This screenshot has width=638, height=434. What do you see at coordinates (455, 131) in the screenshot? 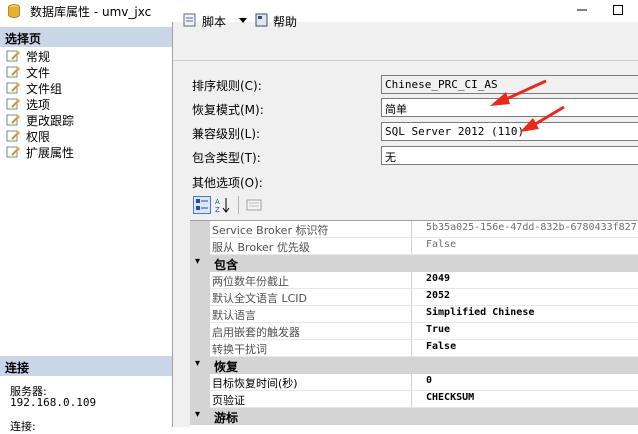
I see `compatibility-level-value: SQL Server 2012 (110)` at bounding box center [455, 131].